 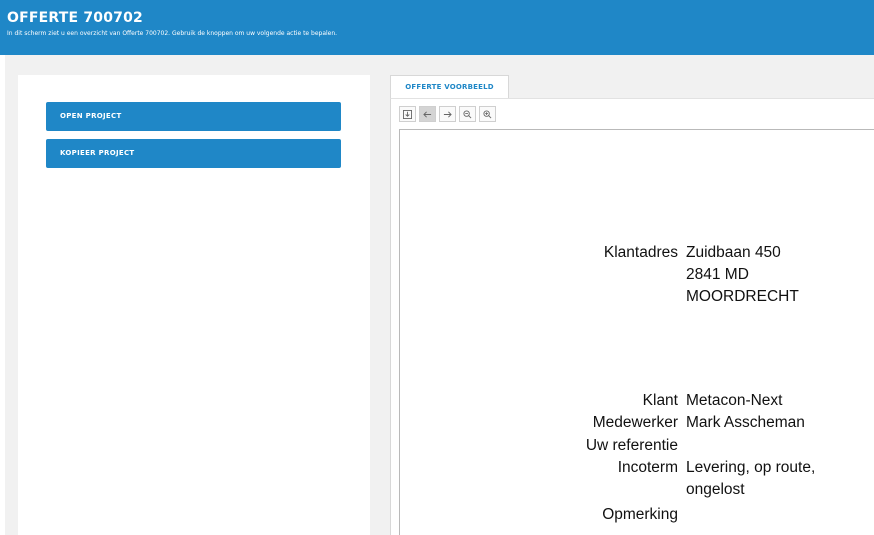 I want to click on incoterm-label: Incoterm, so click(x=647, y=467).